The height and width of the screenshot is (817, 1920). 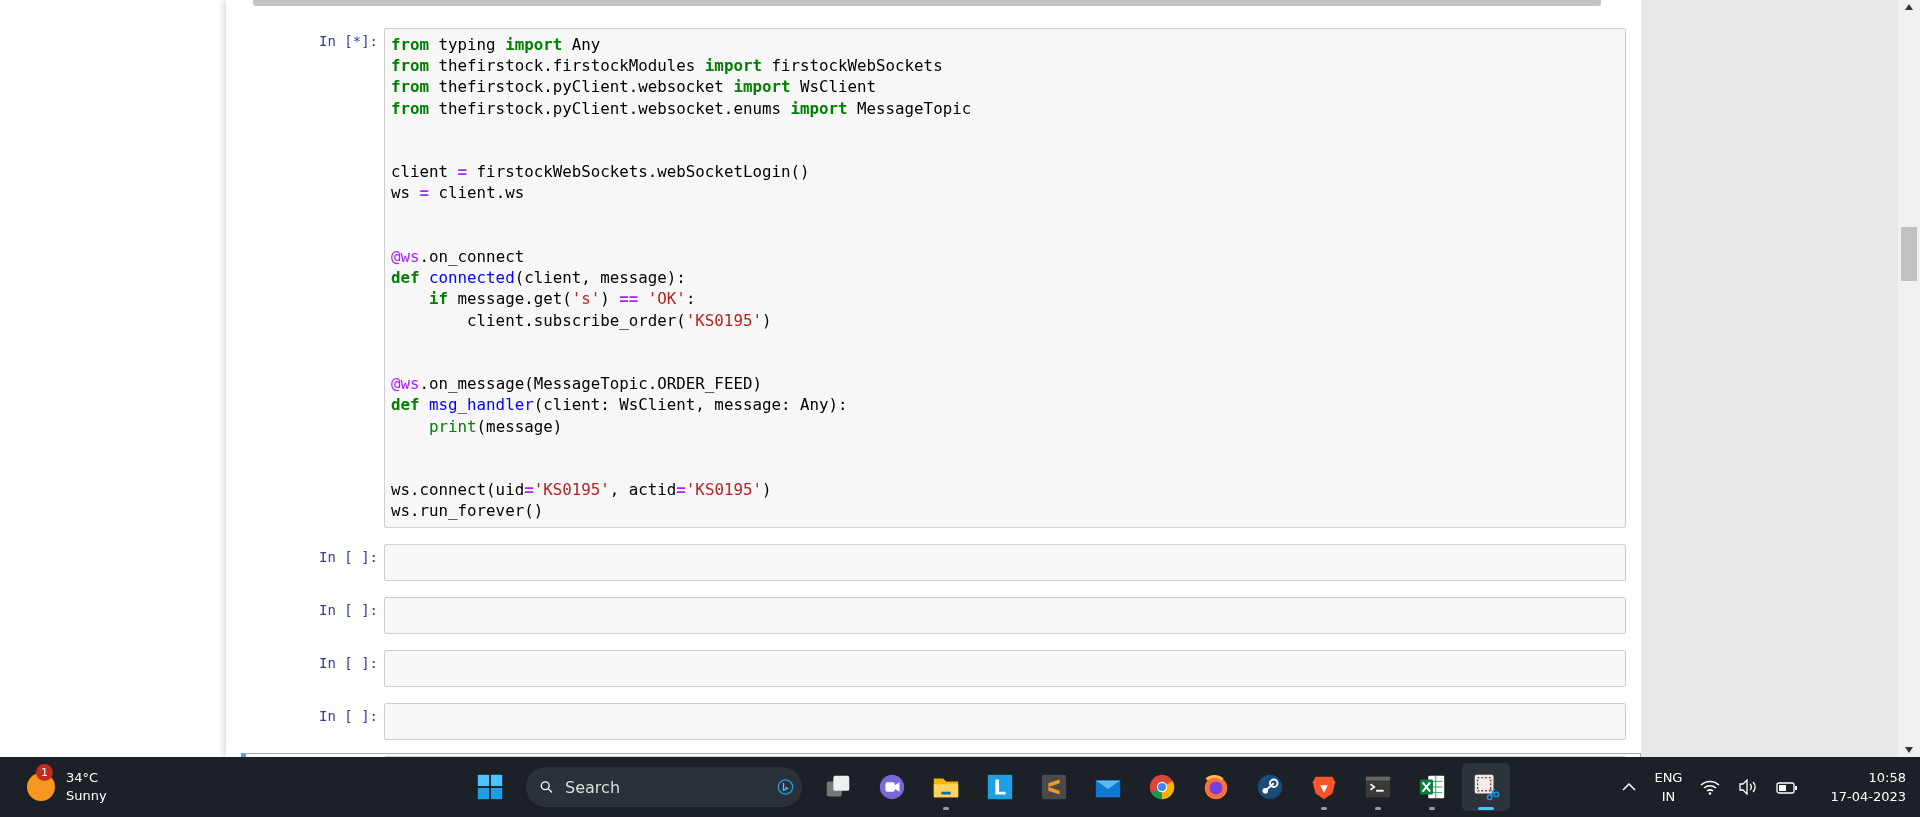 What do you see at coordinates (468, 511) in the screenshot?
I see `code-line: ws.run_forever()` at bounding box center [468, 511].